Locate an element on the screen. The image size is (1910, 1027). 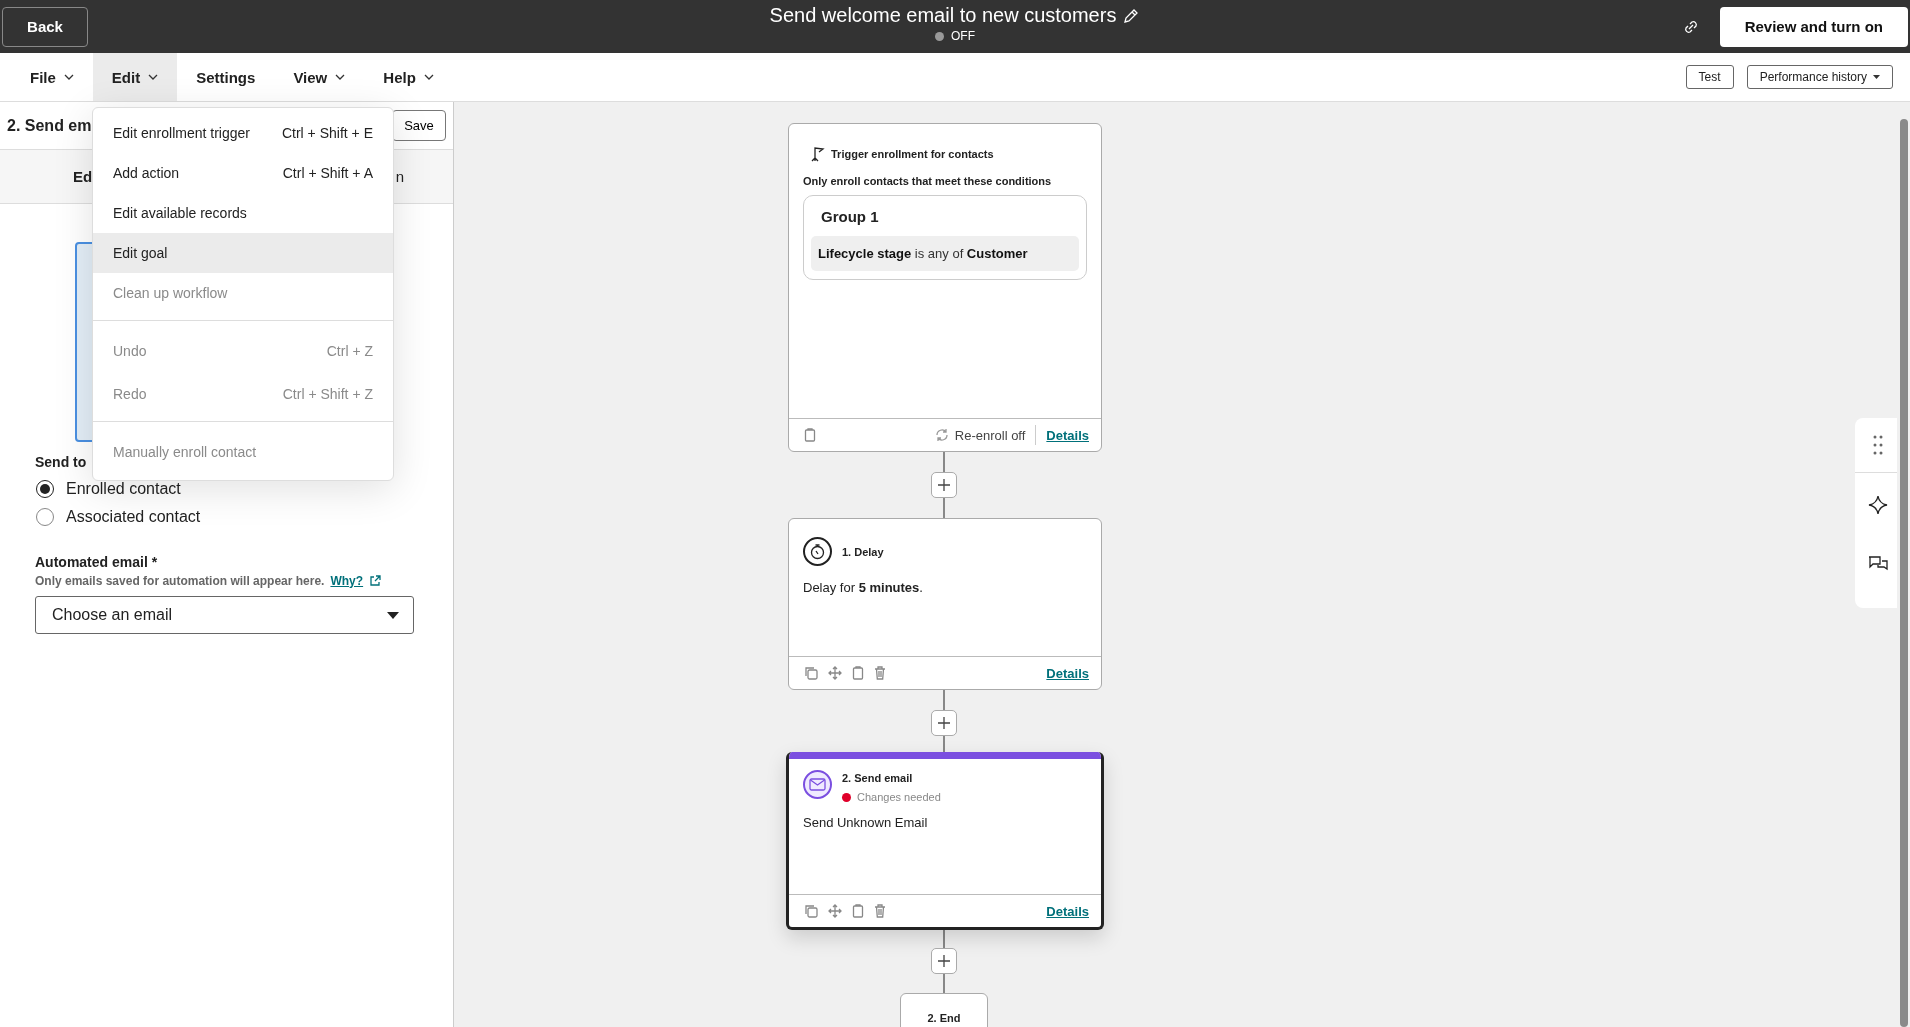
menu-item-label: Edit goal is located at coordinates (140, 253).